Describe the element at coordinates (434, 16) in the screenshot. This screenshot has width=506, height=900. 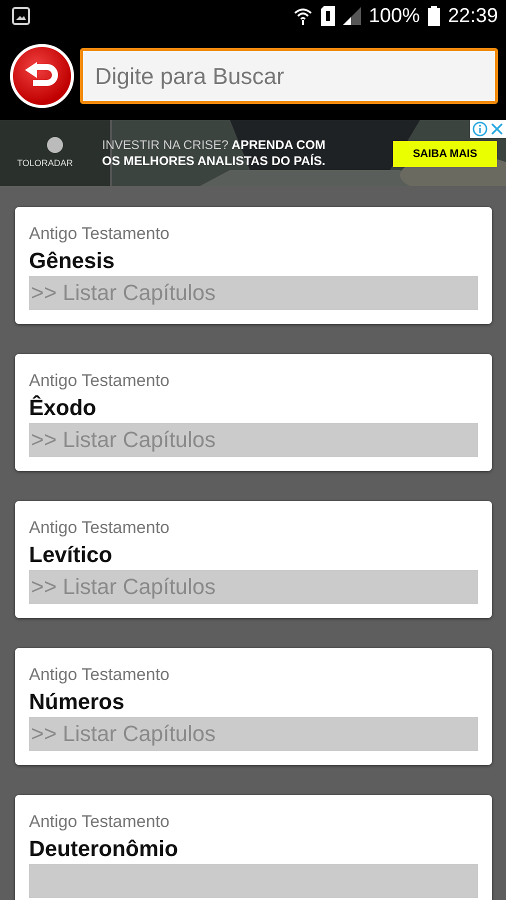
I see `battery-icon` at that location.